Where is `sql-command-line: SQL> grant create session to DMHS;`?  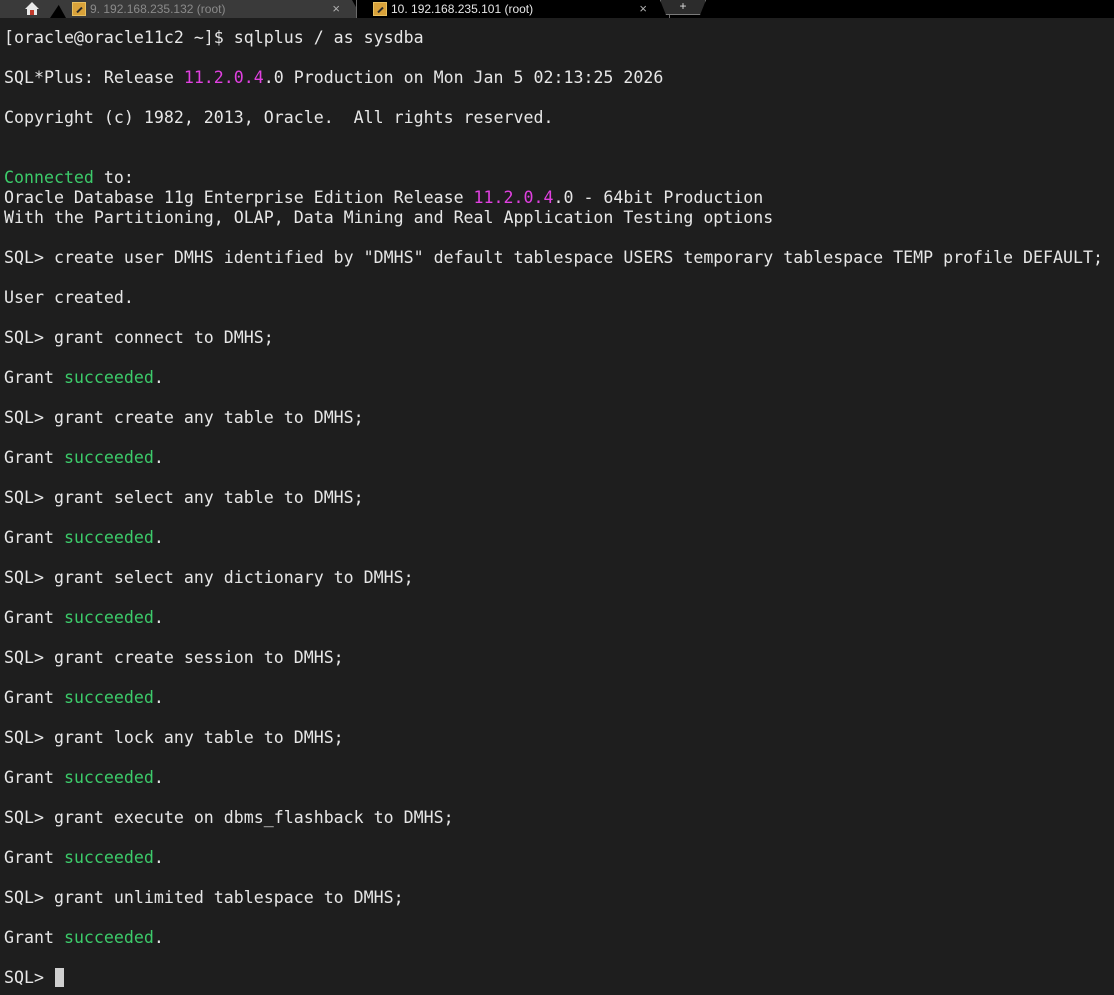
sql-command-line: SQL> grant create session to DMHS; is located at coordinates (174, 657).